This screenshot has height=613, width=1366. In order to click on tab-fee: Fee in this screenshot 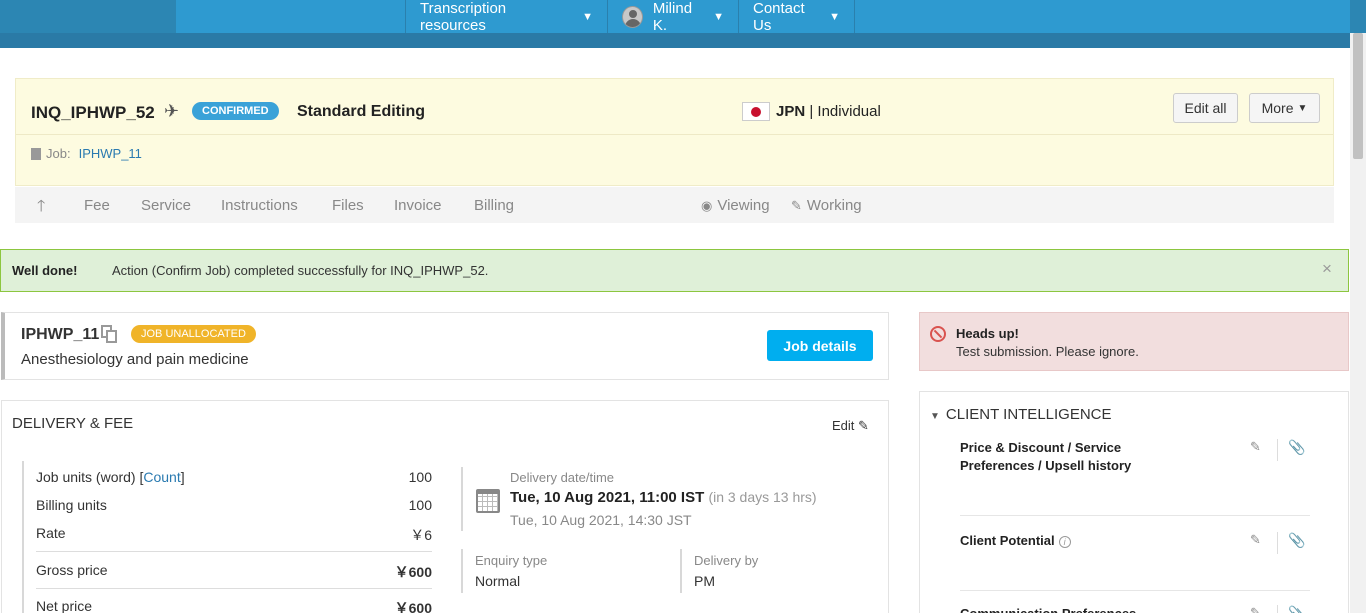, I will do `click(97, 205)`.